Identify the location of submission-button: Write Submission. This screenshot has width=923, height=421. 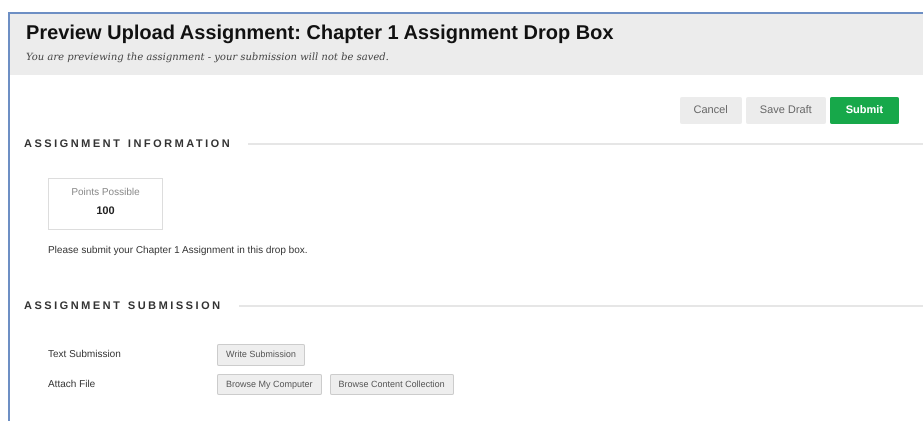
(261, 355).